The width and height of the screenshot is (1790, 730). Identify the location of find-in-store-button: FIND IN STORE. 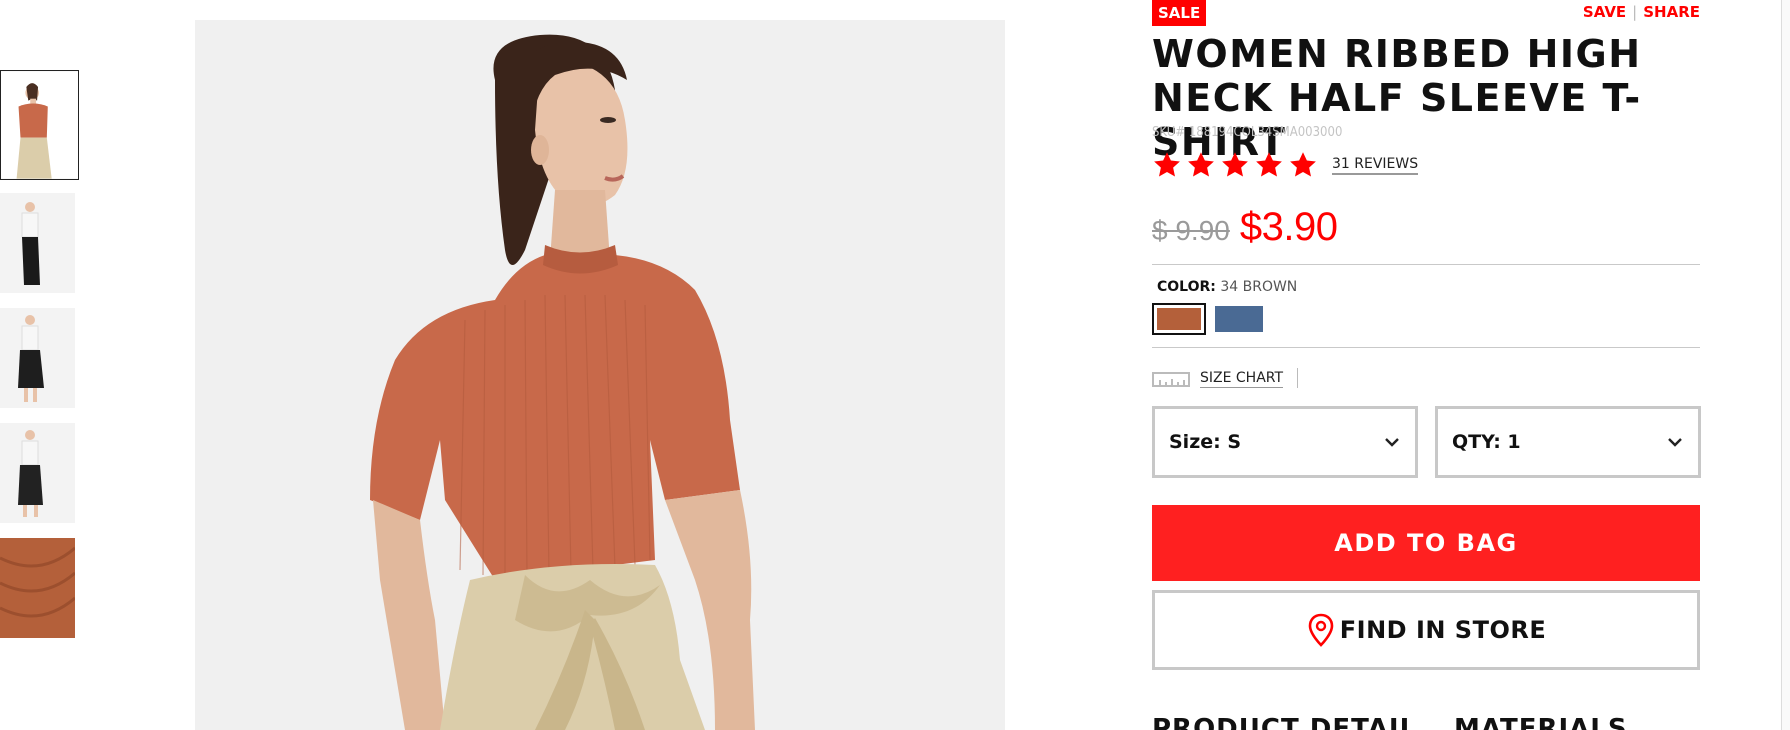
(1426, 630).